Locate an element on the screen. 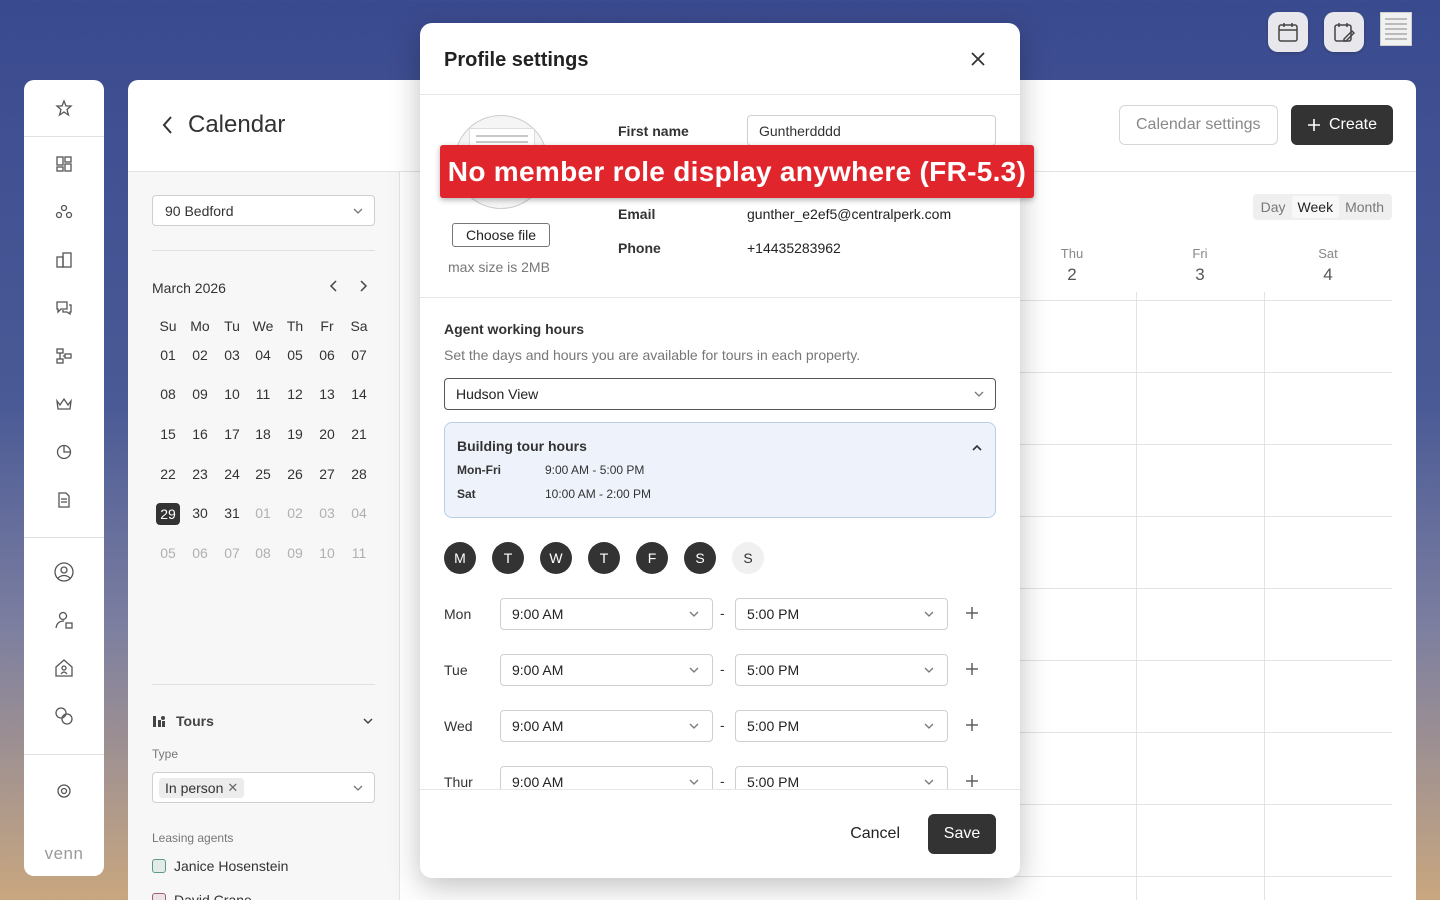 The image size is (1440, 900). email-label: Email is located at coordinates (637, 214).